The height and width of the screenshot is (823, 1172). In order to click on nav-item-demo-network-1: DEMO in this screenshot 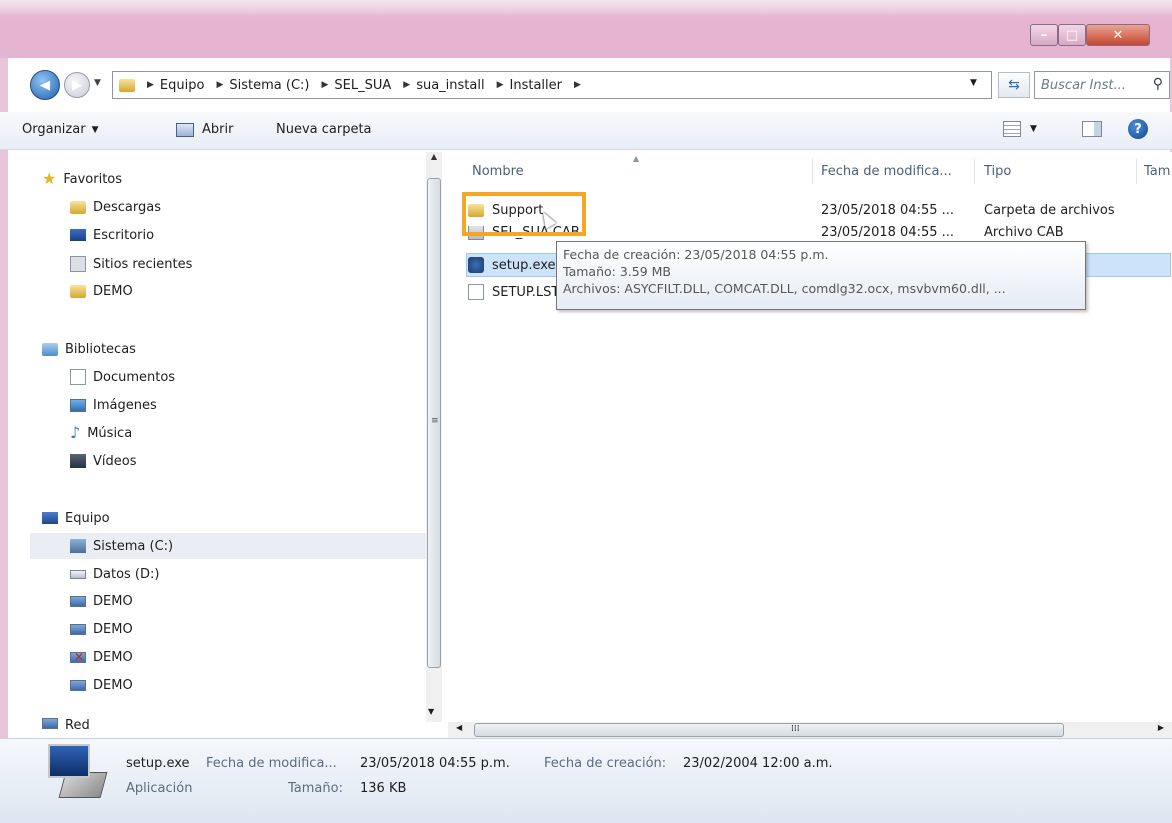, I will do `click(101, 601)`.